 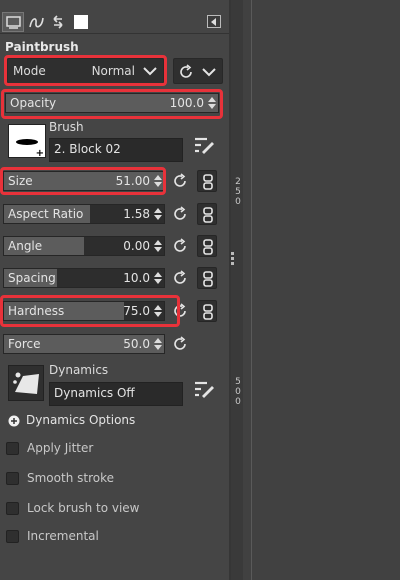 I want to click on force-label: Force, so click(x=24, y=344).